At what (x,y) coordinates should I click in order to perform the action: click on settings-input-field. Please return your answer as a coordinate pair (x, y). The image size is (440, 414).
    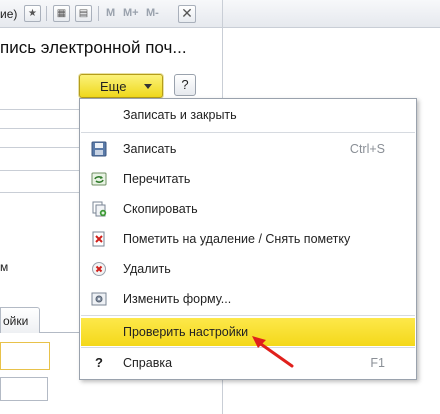
    Looking at the image, I should click on (25, 356).